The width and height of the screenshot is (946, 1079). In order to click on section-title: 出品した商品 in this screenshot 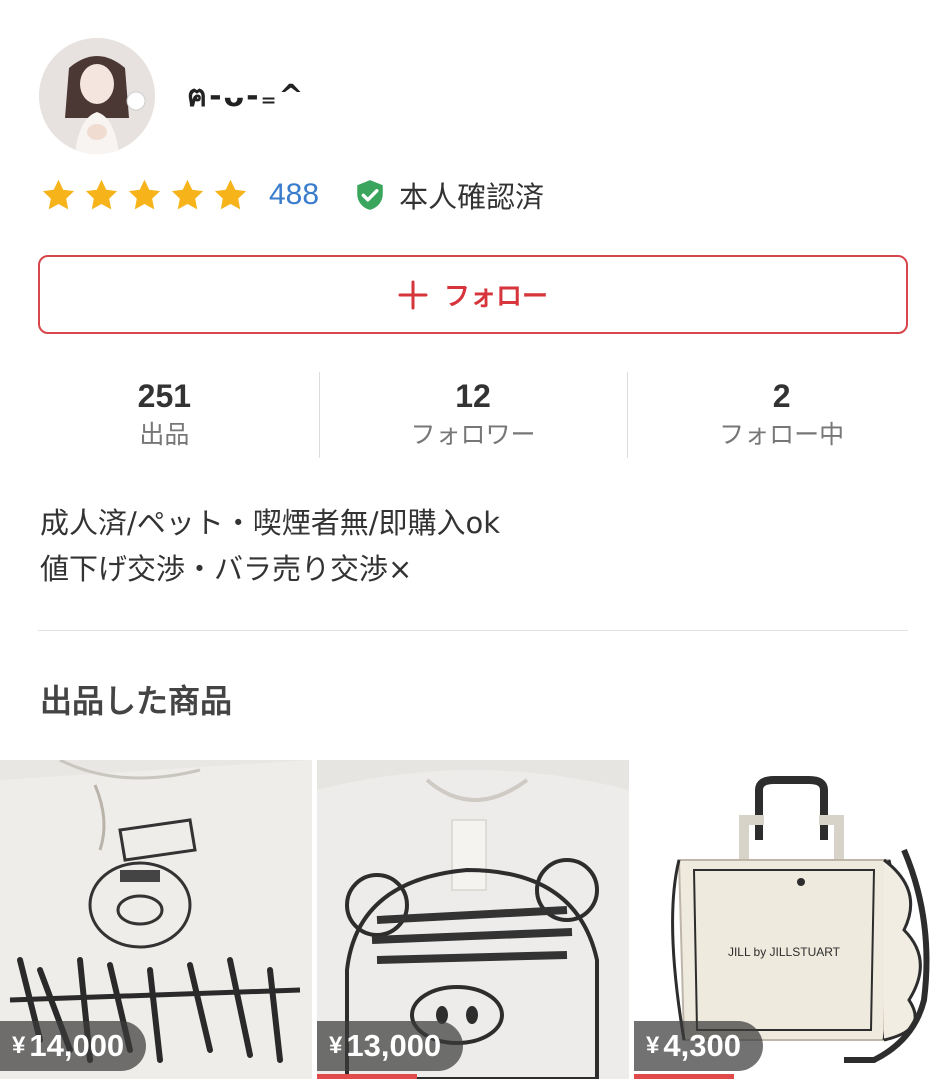, I will do `click(136, 701)`.